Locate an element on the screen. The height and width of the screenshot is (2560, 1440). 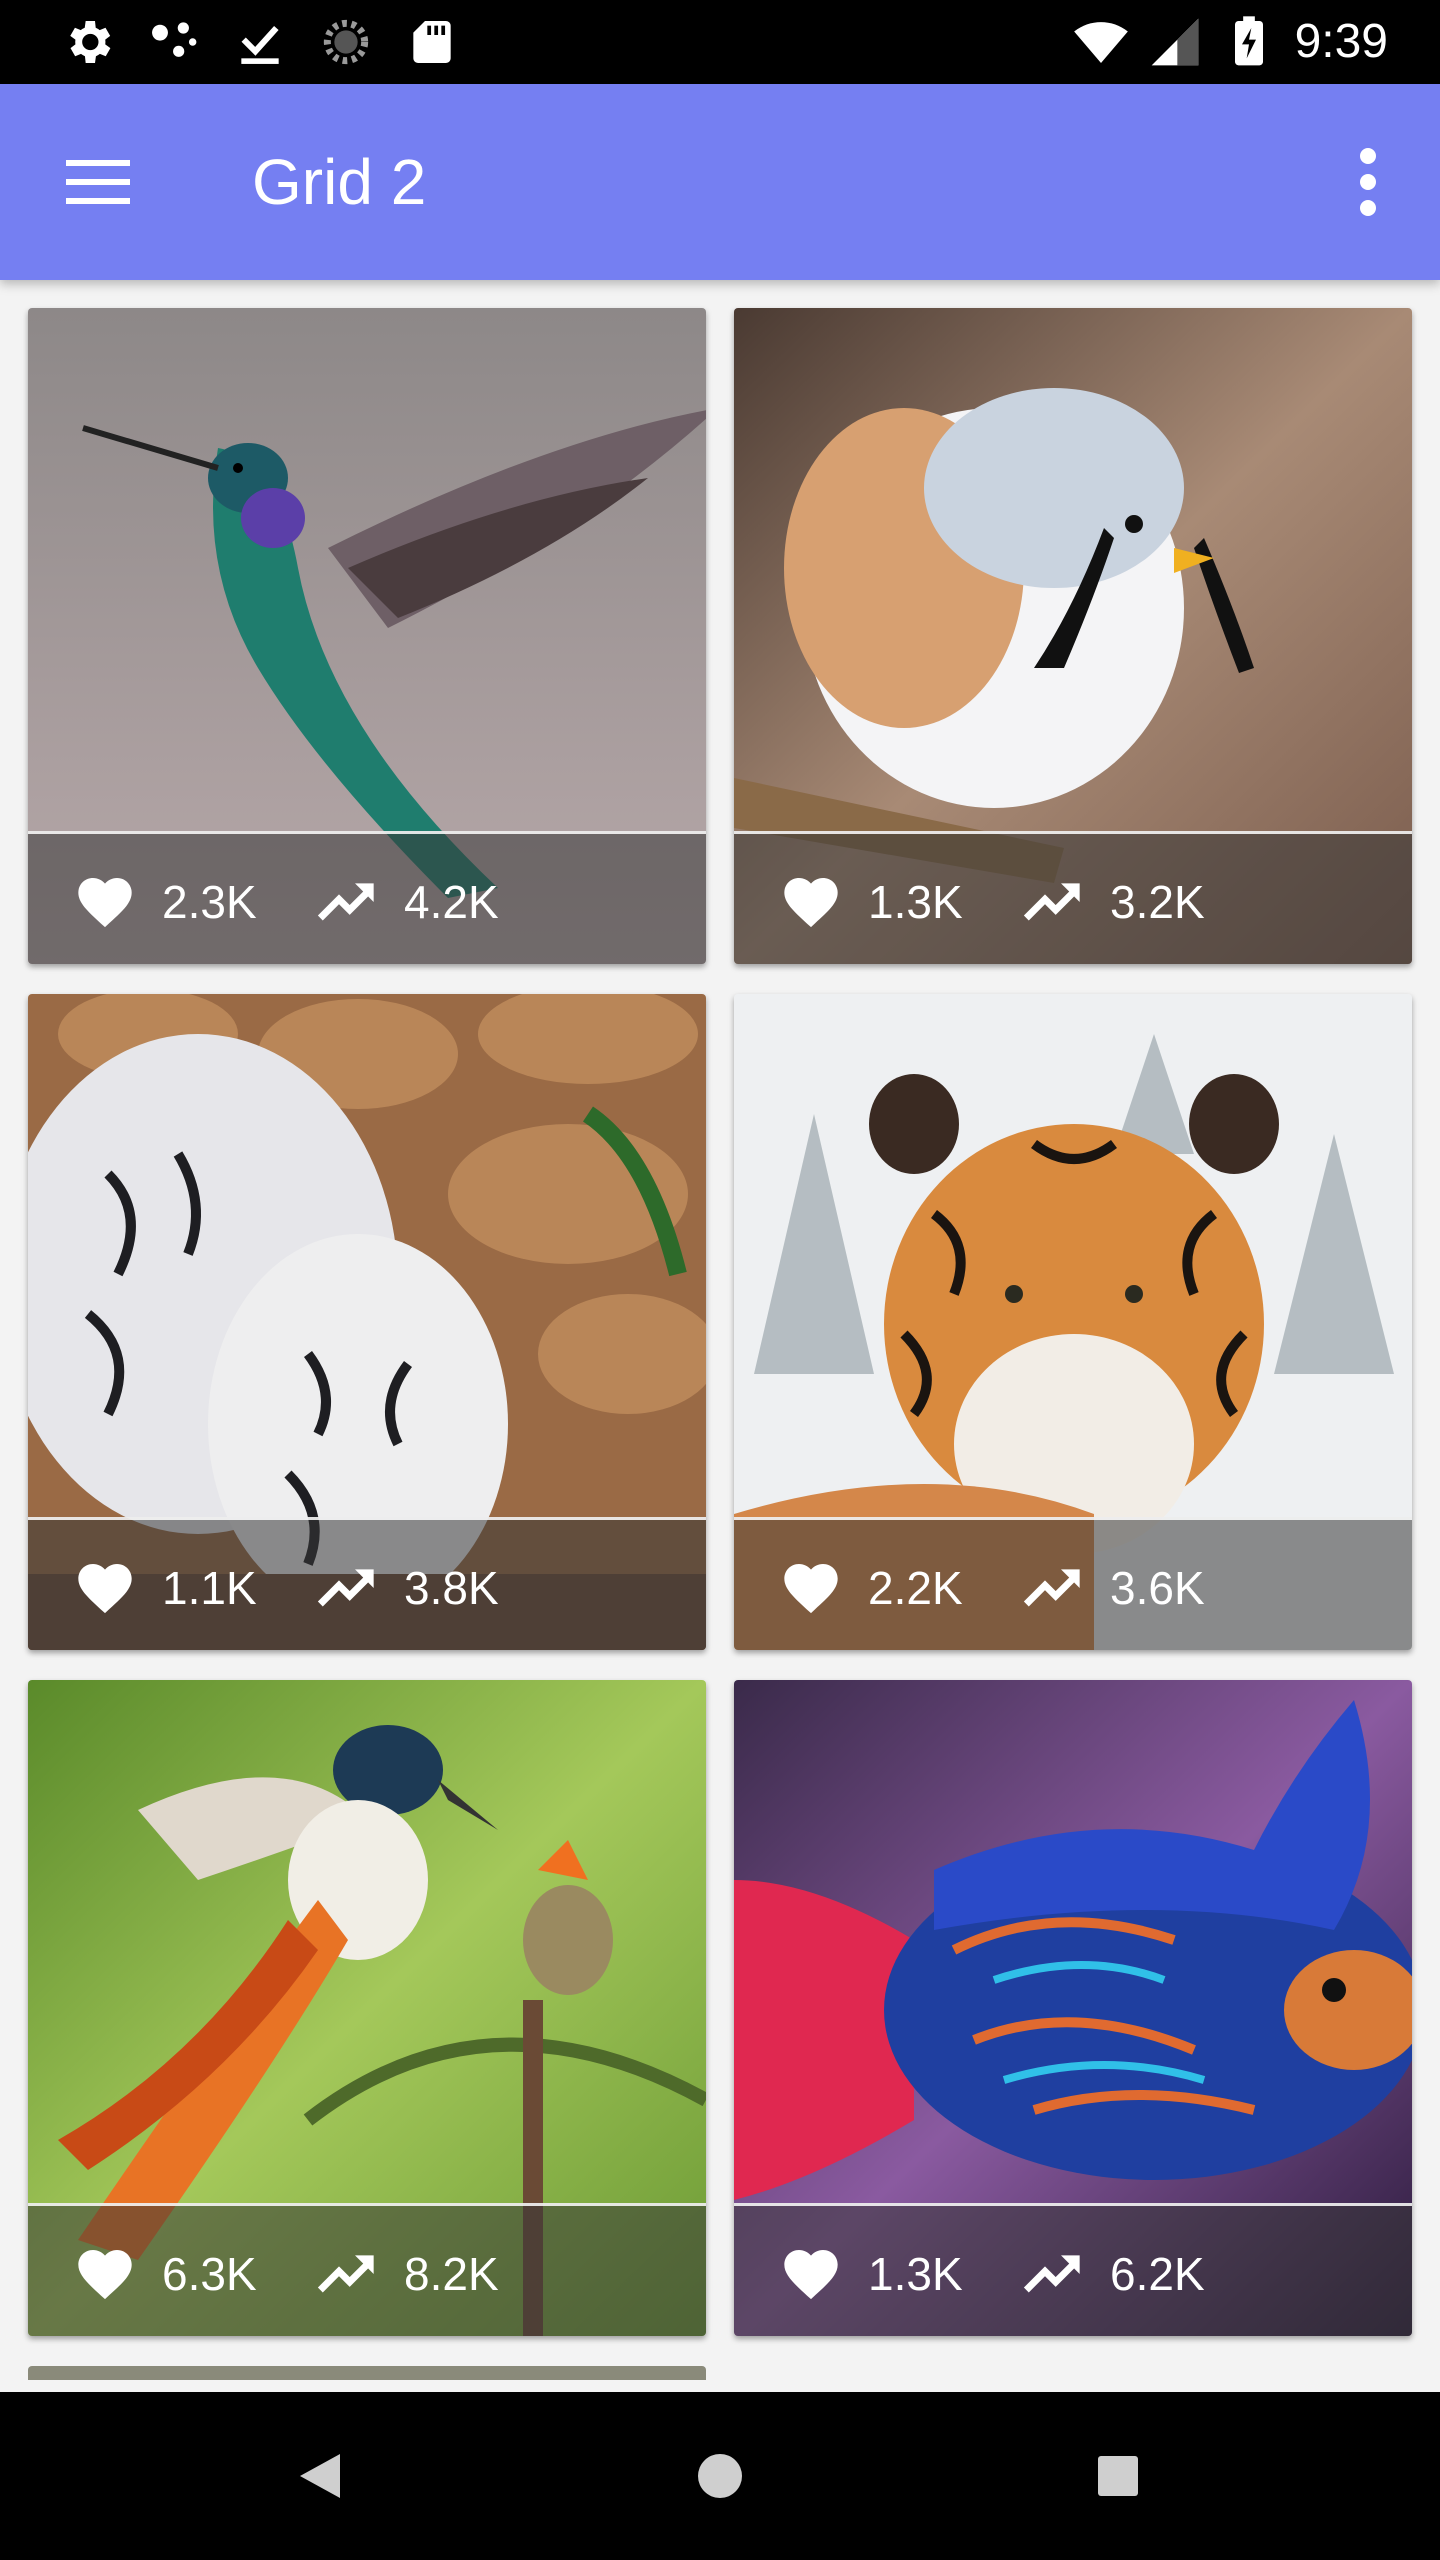
sd-card-icon is located at coordinates (432, 42).